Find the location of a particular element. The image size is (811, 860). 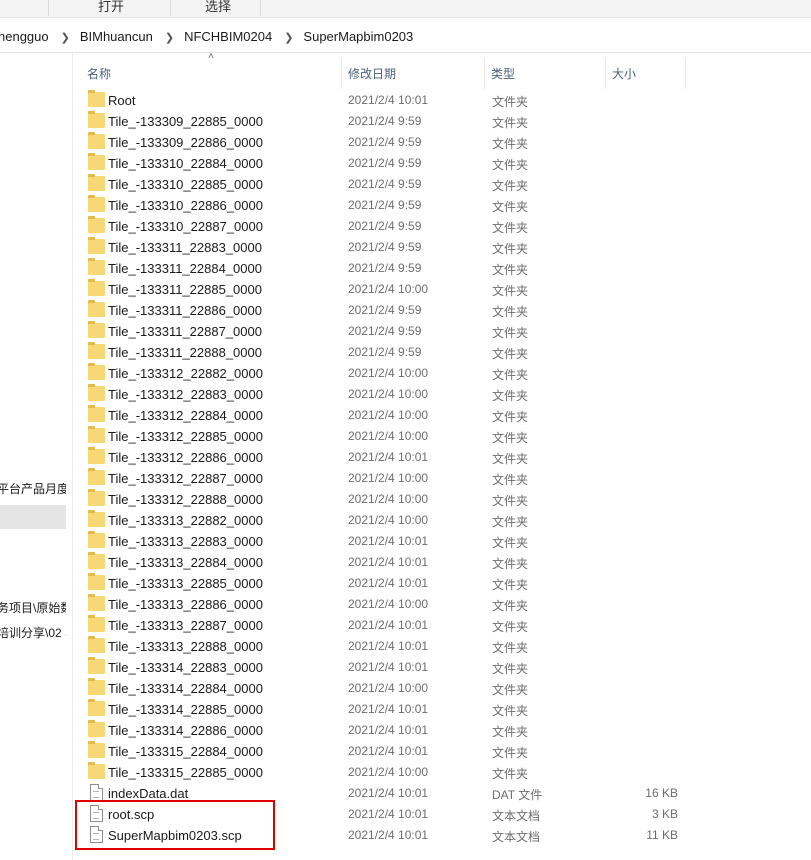

open-button: 打开 is located at coordinates (111, 7).